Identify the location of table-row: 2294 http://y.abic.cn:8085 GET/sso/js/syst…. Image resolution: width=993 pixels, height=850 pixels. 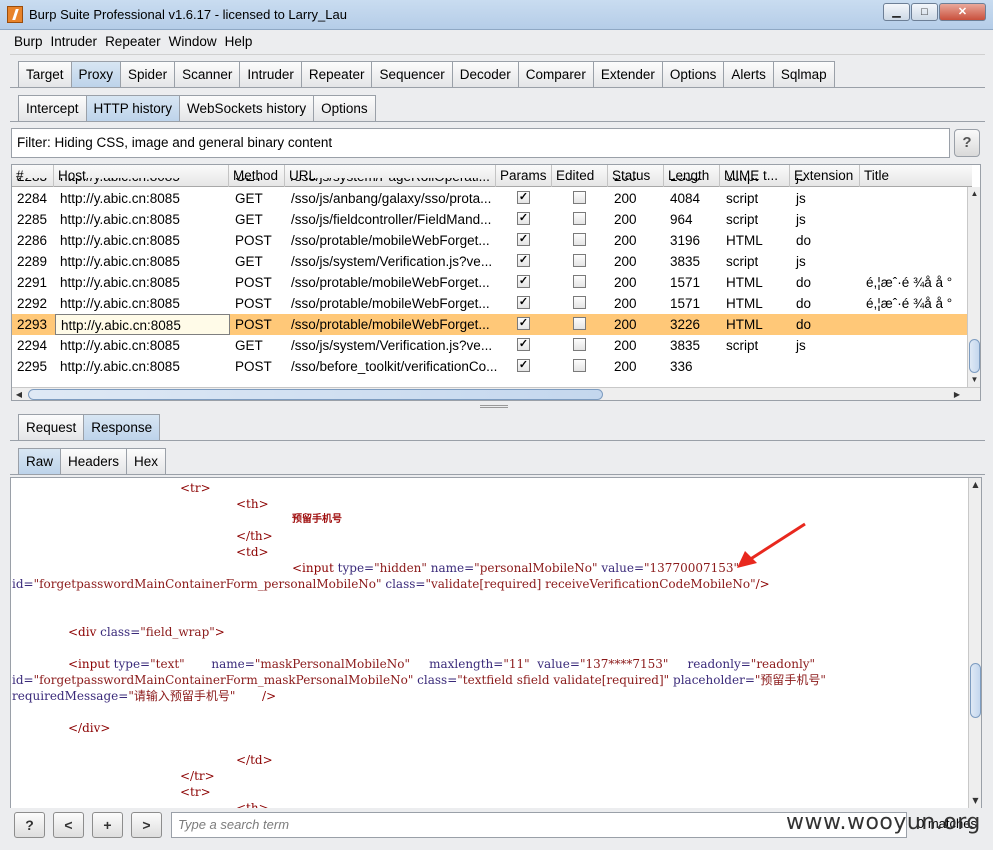
(489, 345).